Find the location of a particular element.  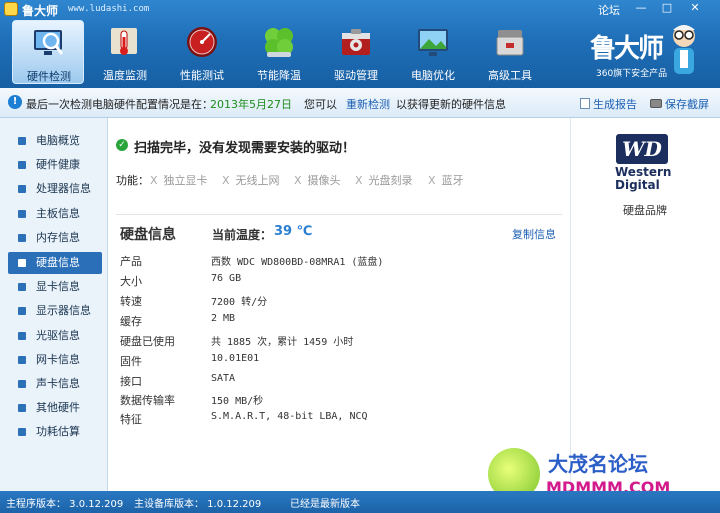

clover-leaf-icon is located at coordinates (279, 42).